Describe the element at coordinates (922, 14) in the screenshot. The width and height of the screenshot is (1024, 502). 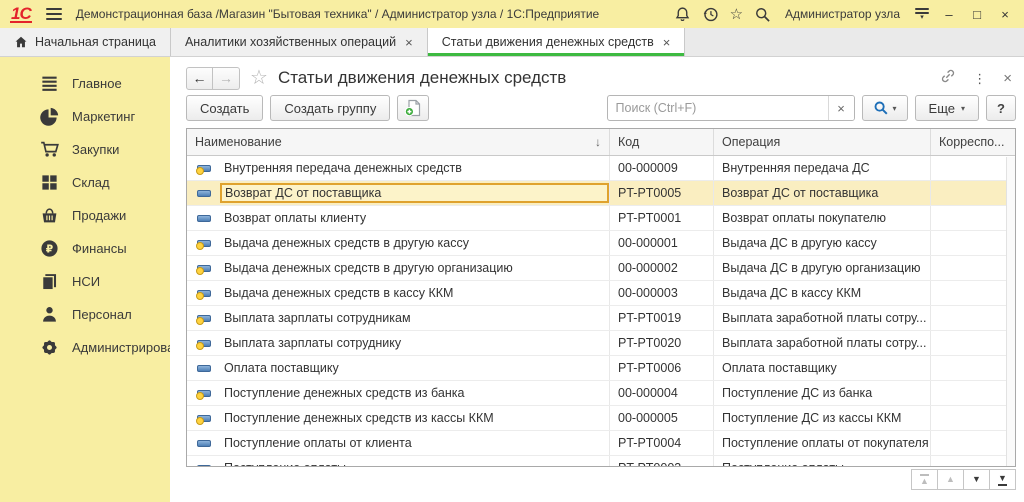
I see `service-menu-icon: ▾` at that location.